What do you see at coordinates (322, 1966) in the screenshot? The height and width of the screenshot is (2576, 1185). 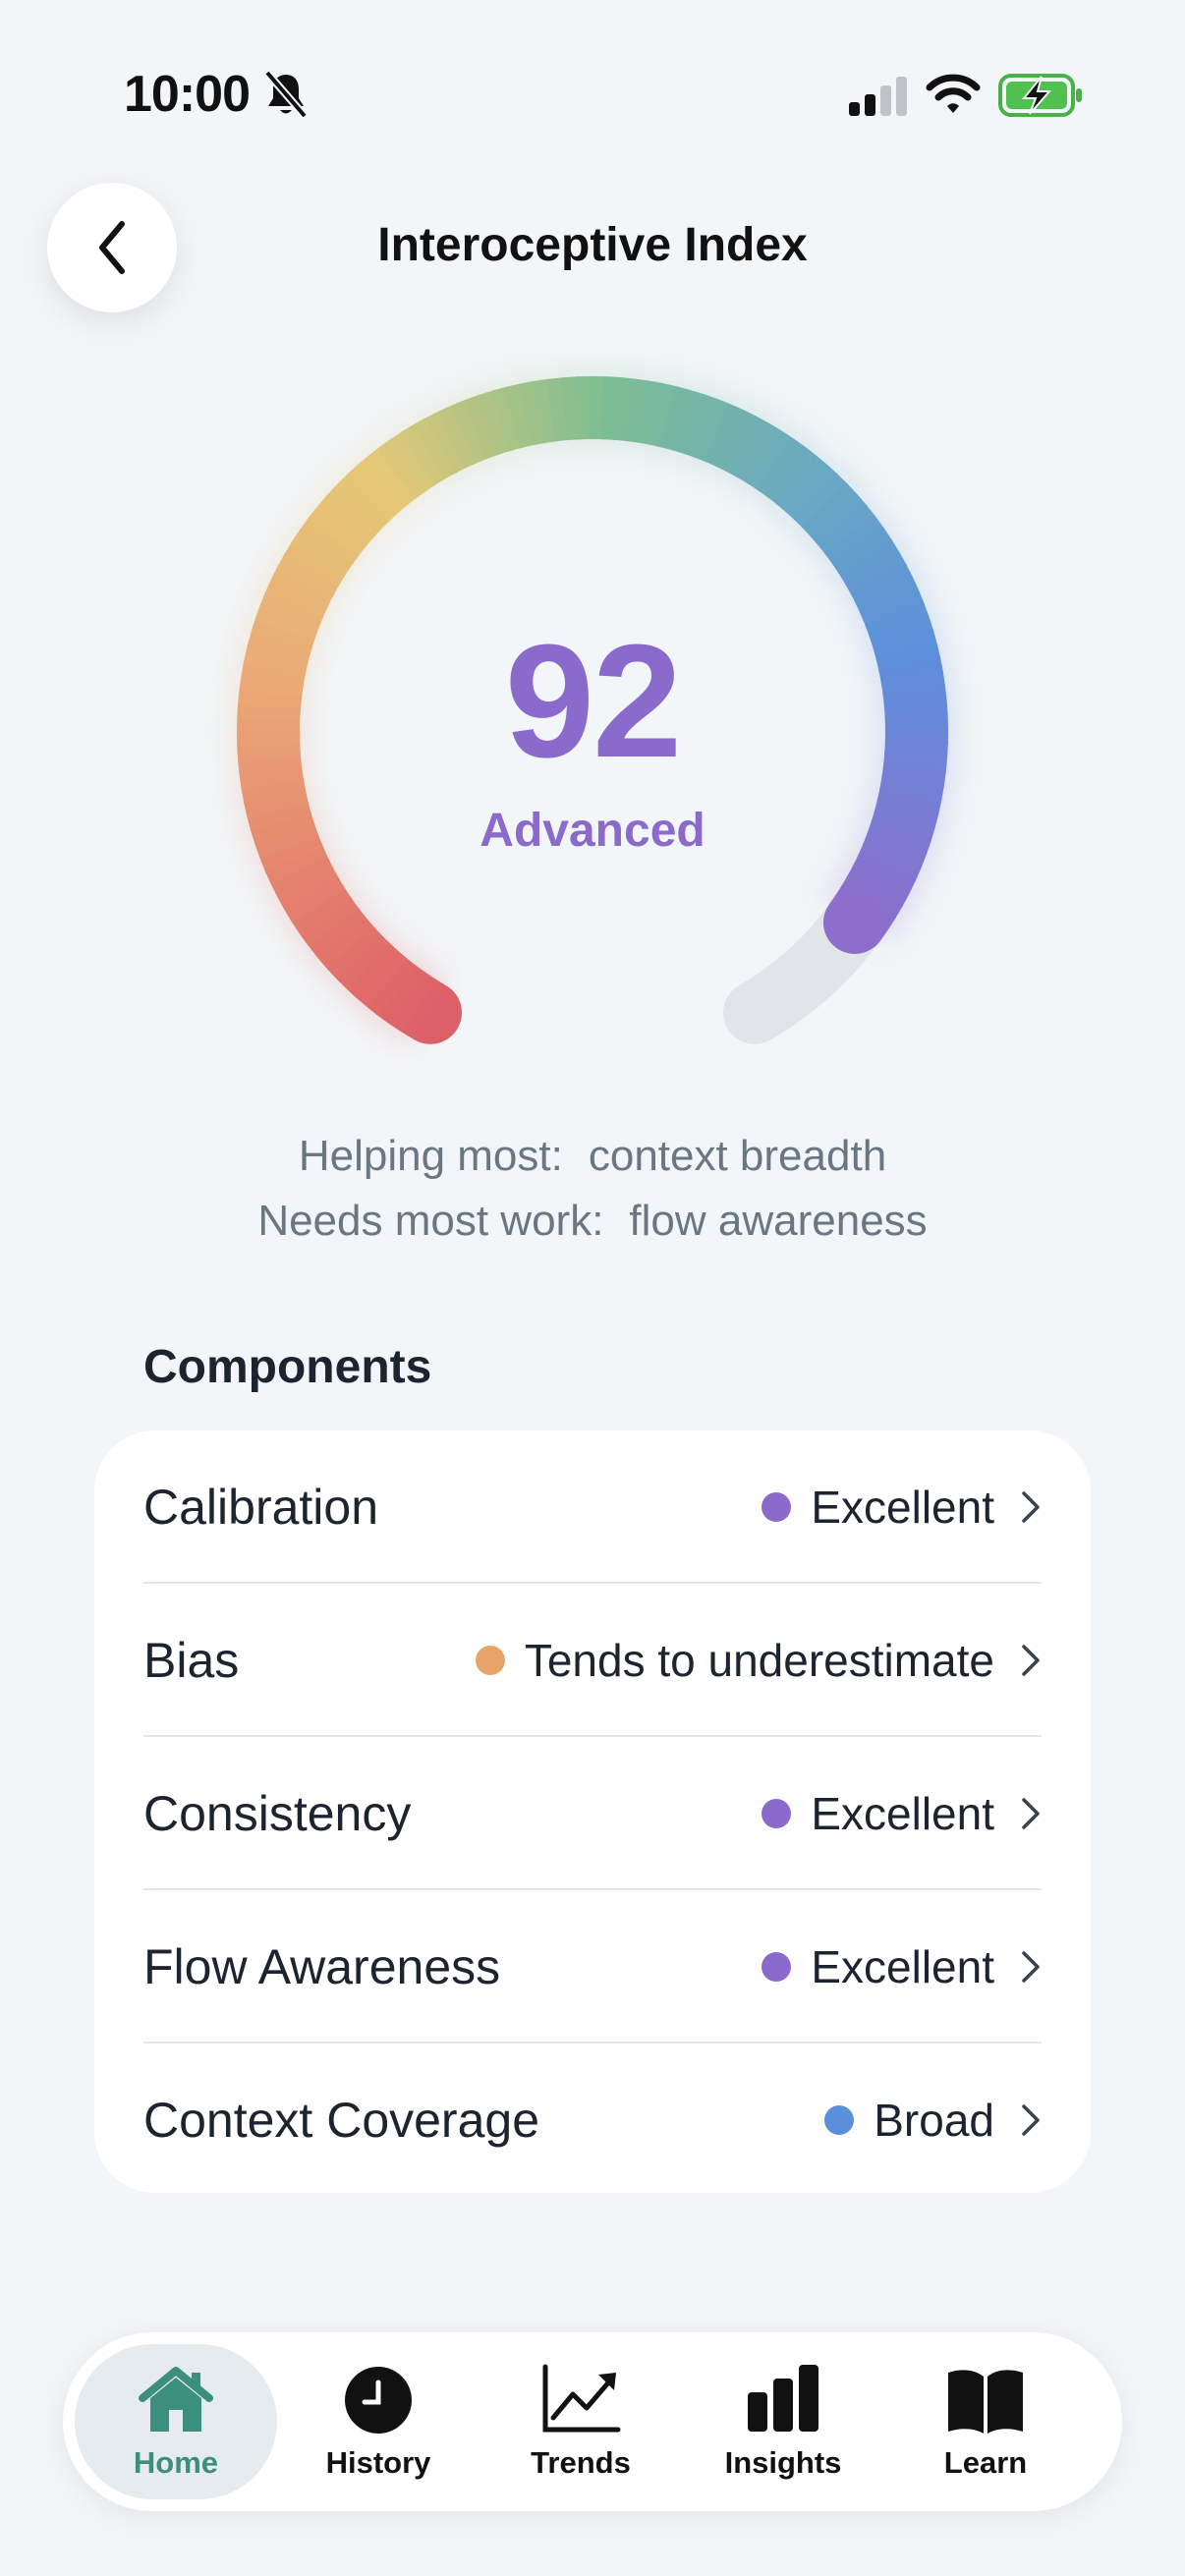 I see `component-label: Flow Awareness` at bounding box center [322, 1966].